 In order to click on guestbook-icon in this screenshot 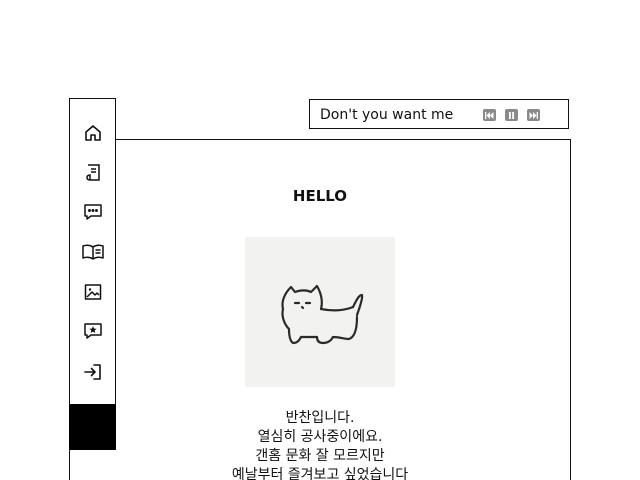, I will do `click(93, 173)`.